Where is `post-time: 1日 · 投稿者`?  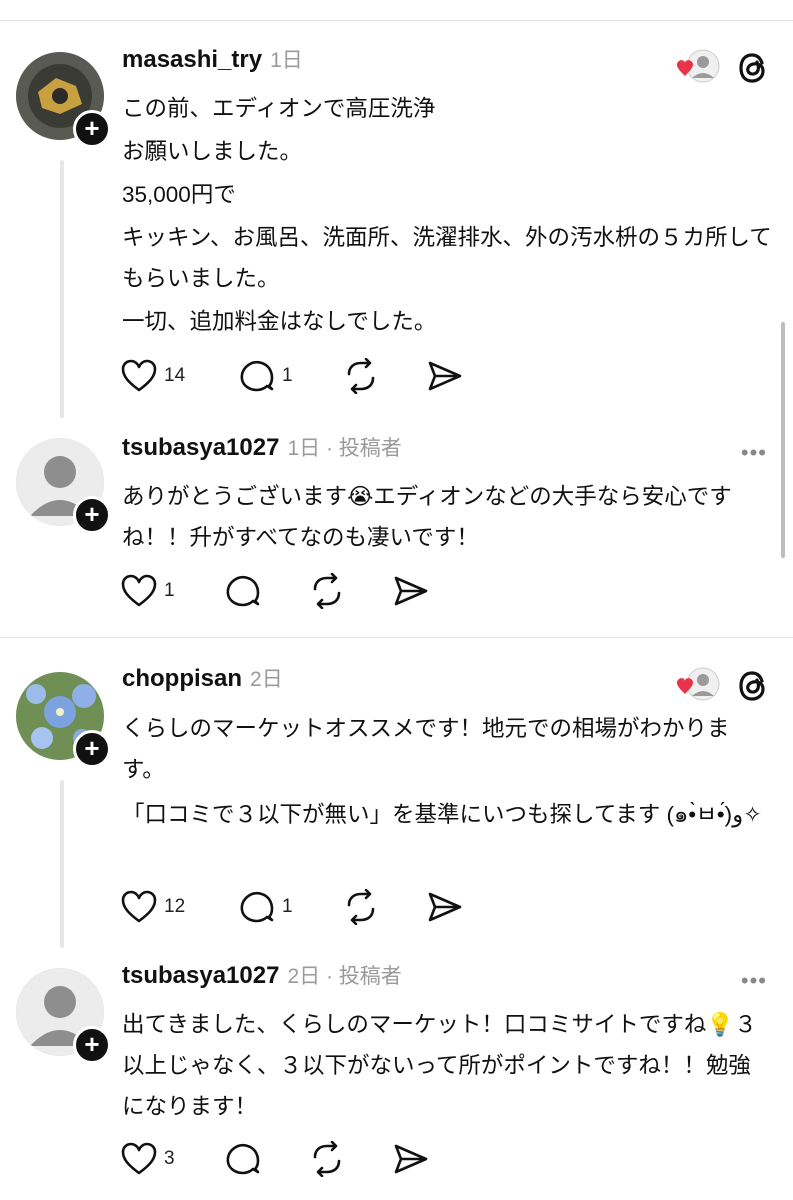 post-time: 1日 · 投稿者 is located at coordinates (344, 448).